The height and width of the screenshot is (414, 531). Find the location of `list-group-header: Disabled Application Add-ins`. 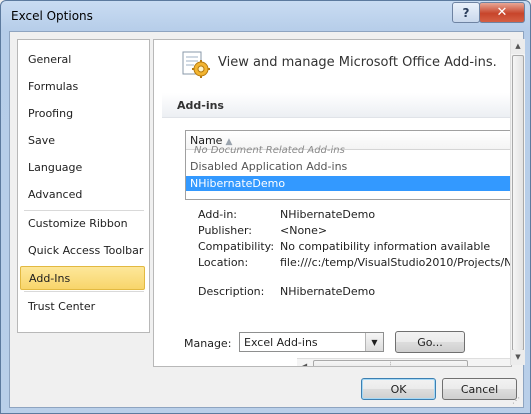

list-group-header: Disabled Application Add-ins is located at coordinates (269, 166).